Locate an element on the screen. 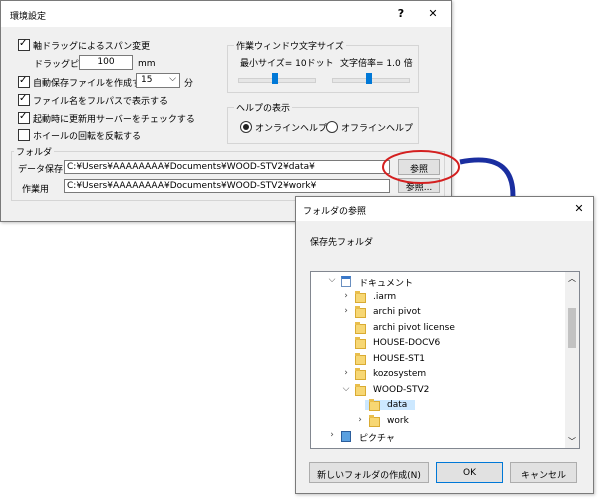 The height and width of the screenshot is (500, 600). ok-button: OK is located at coordinates (469, 472).